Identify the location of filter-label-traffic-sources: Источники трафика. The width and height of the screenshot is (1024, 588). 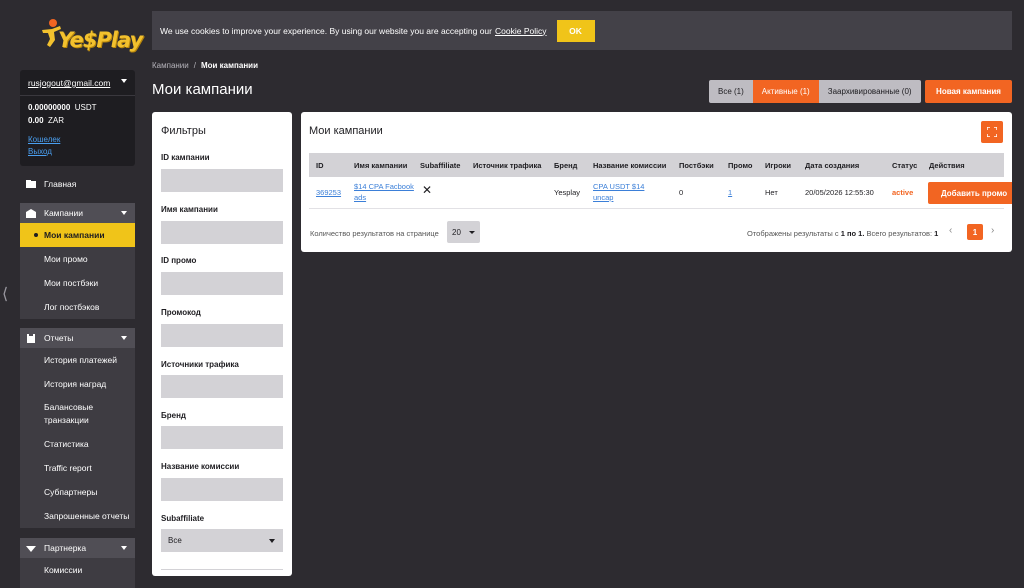
(200, 364).